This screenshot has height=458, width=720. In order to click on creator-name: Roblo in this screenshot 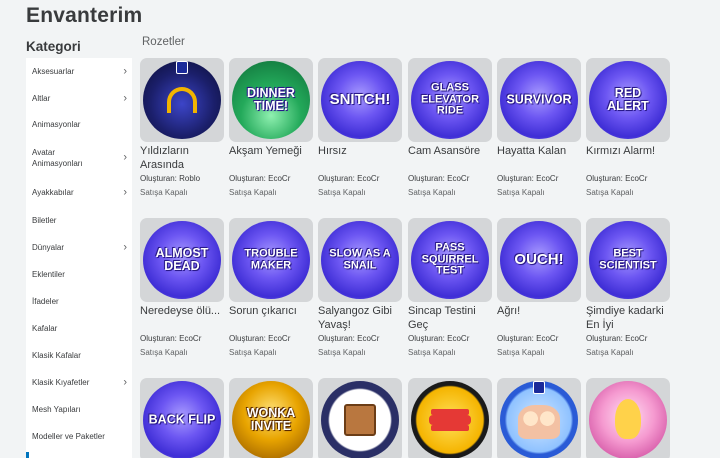, I will do `click(189, 178)`.